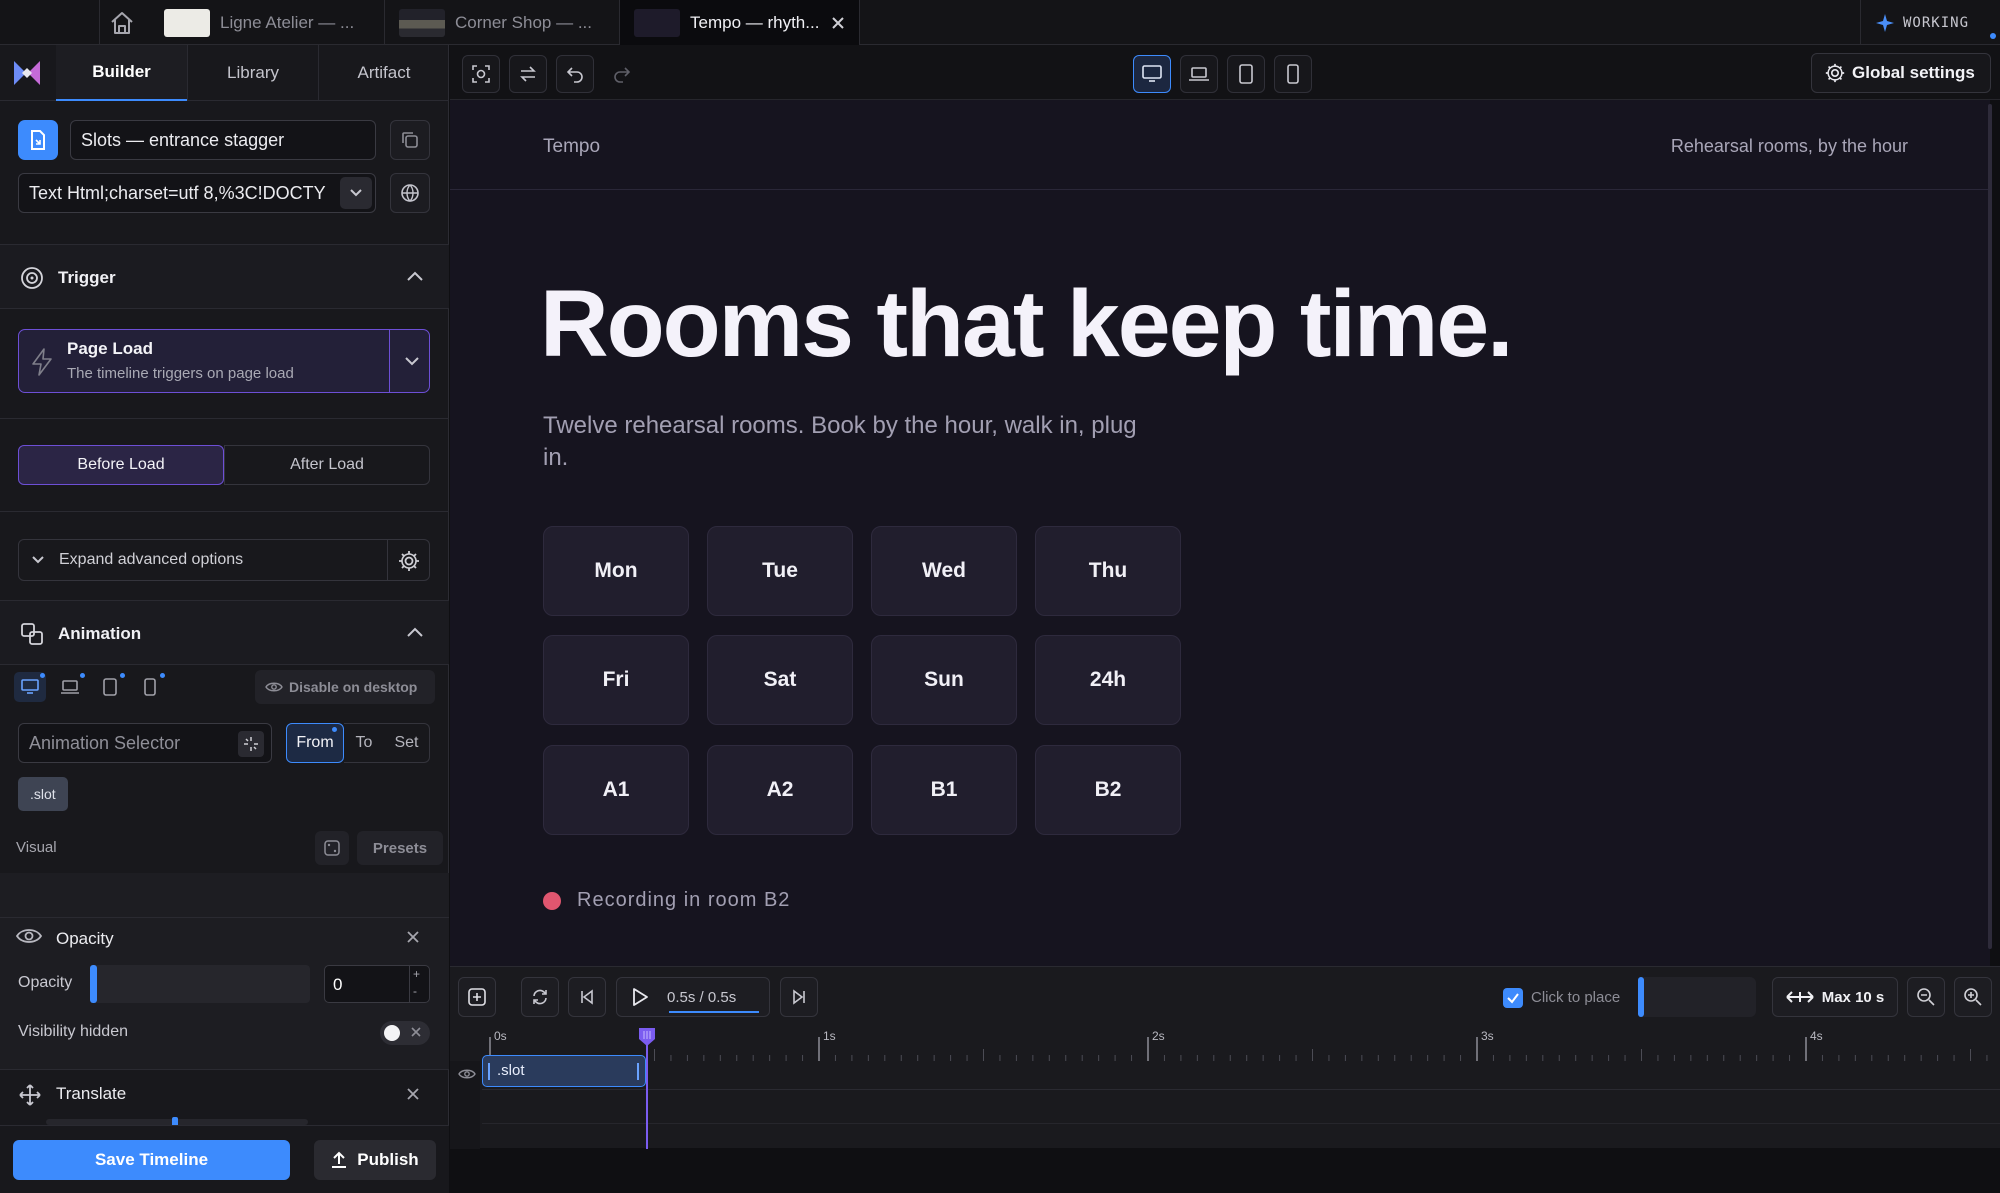 This screenshot has width=2000, height=1193. What do you see at coordinates (693, 997) in the screenshot?
I see `playback-control: 0.5s / 0.5s` at bounding box center [693, 997].